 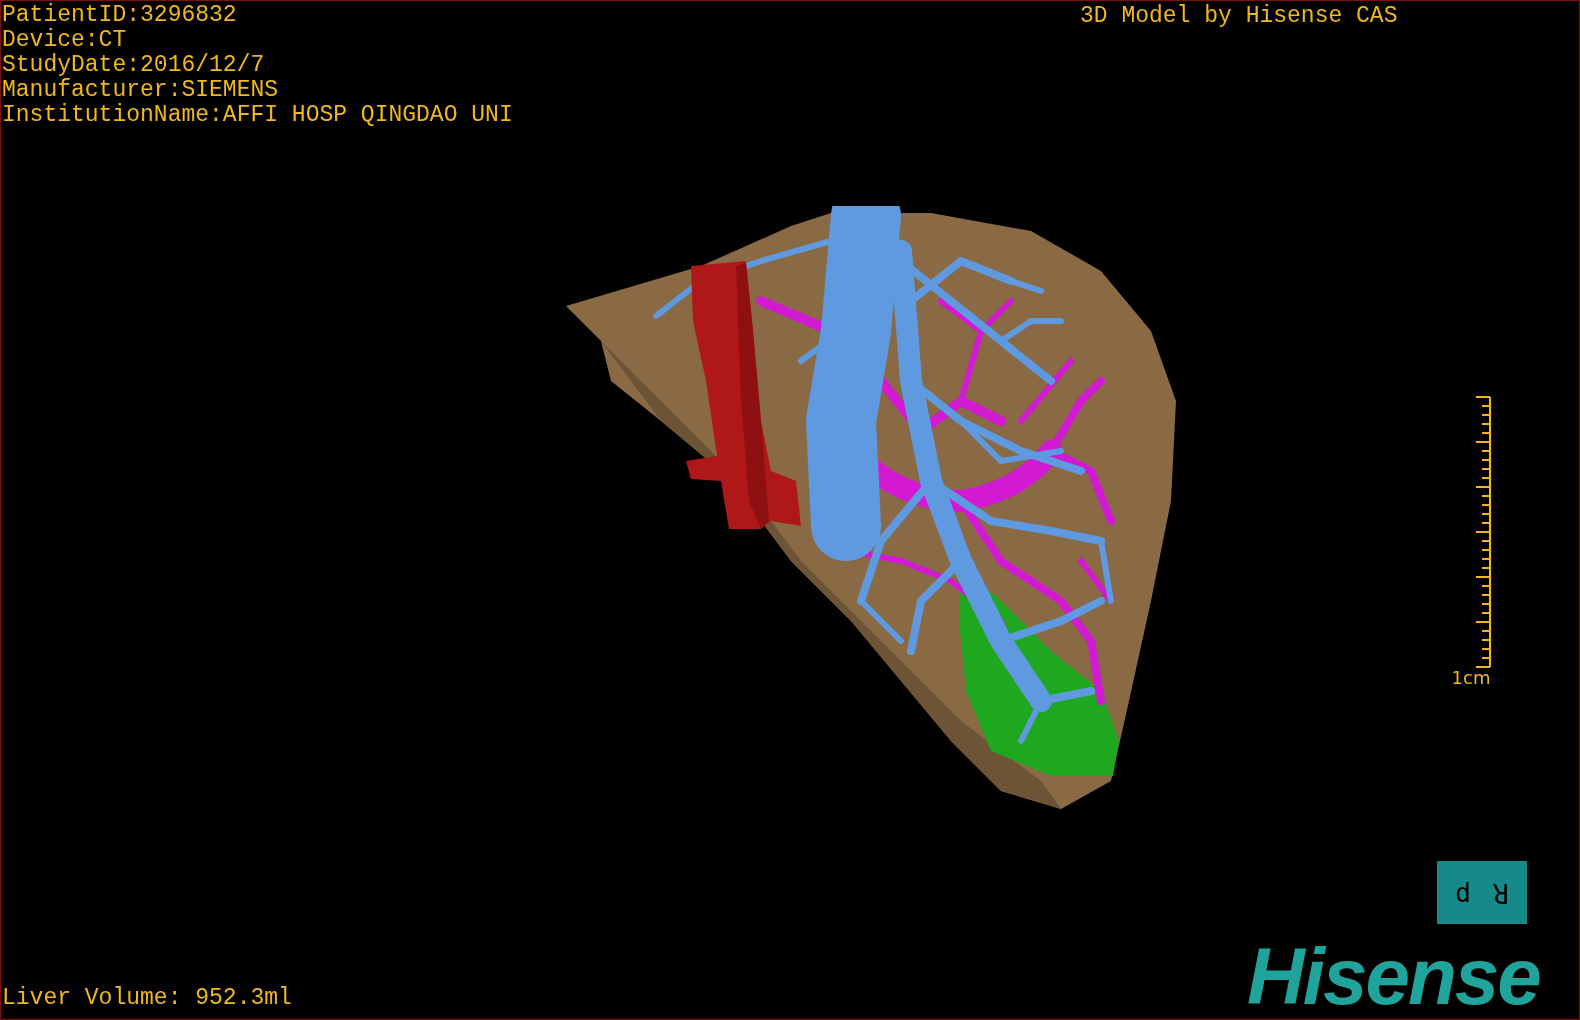 I want to click on study-info-line: InstitutionName:AFFI HOSP QINGDAO UNI, so click(x=257, y=115).